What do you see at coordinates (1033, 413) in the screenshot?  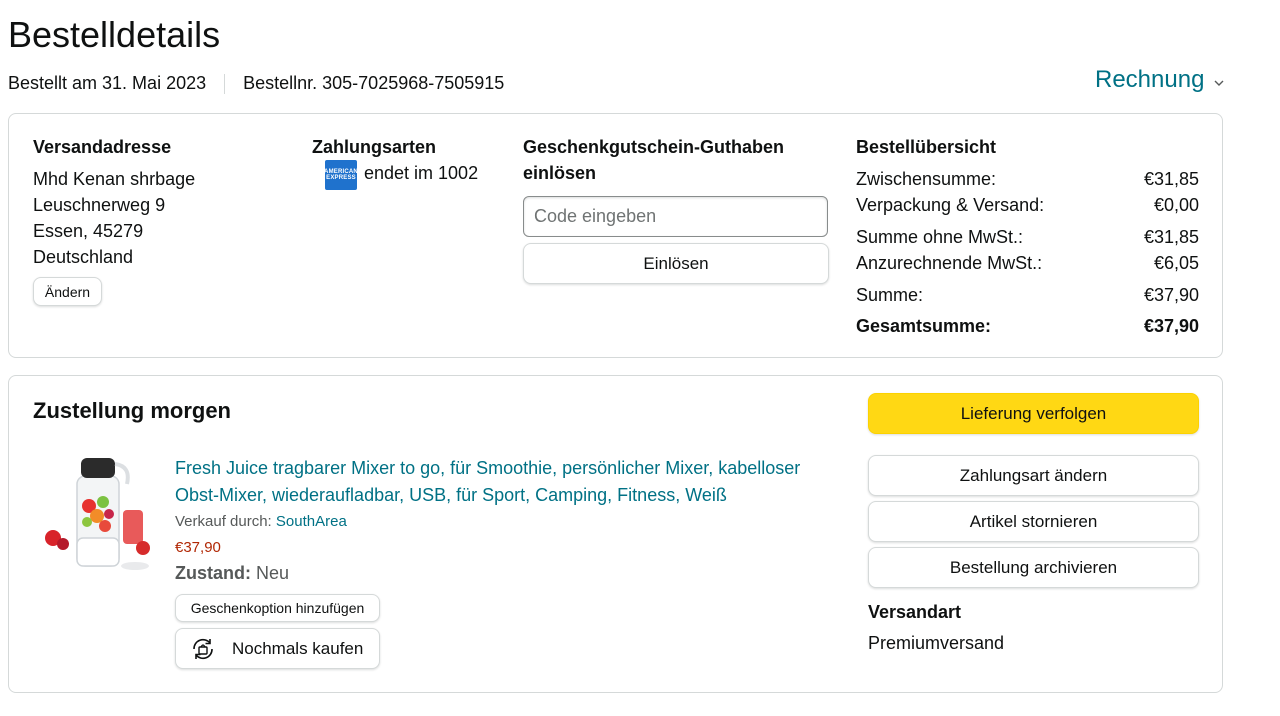 I see `track-package-button: Lieferung verfolgen` at bounding box center [1033, 413].